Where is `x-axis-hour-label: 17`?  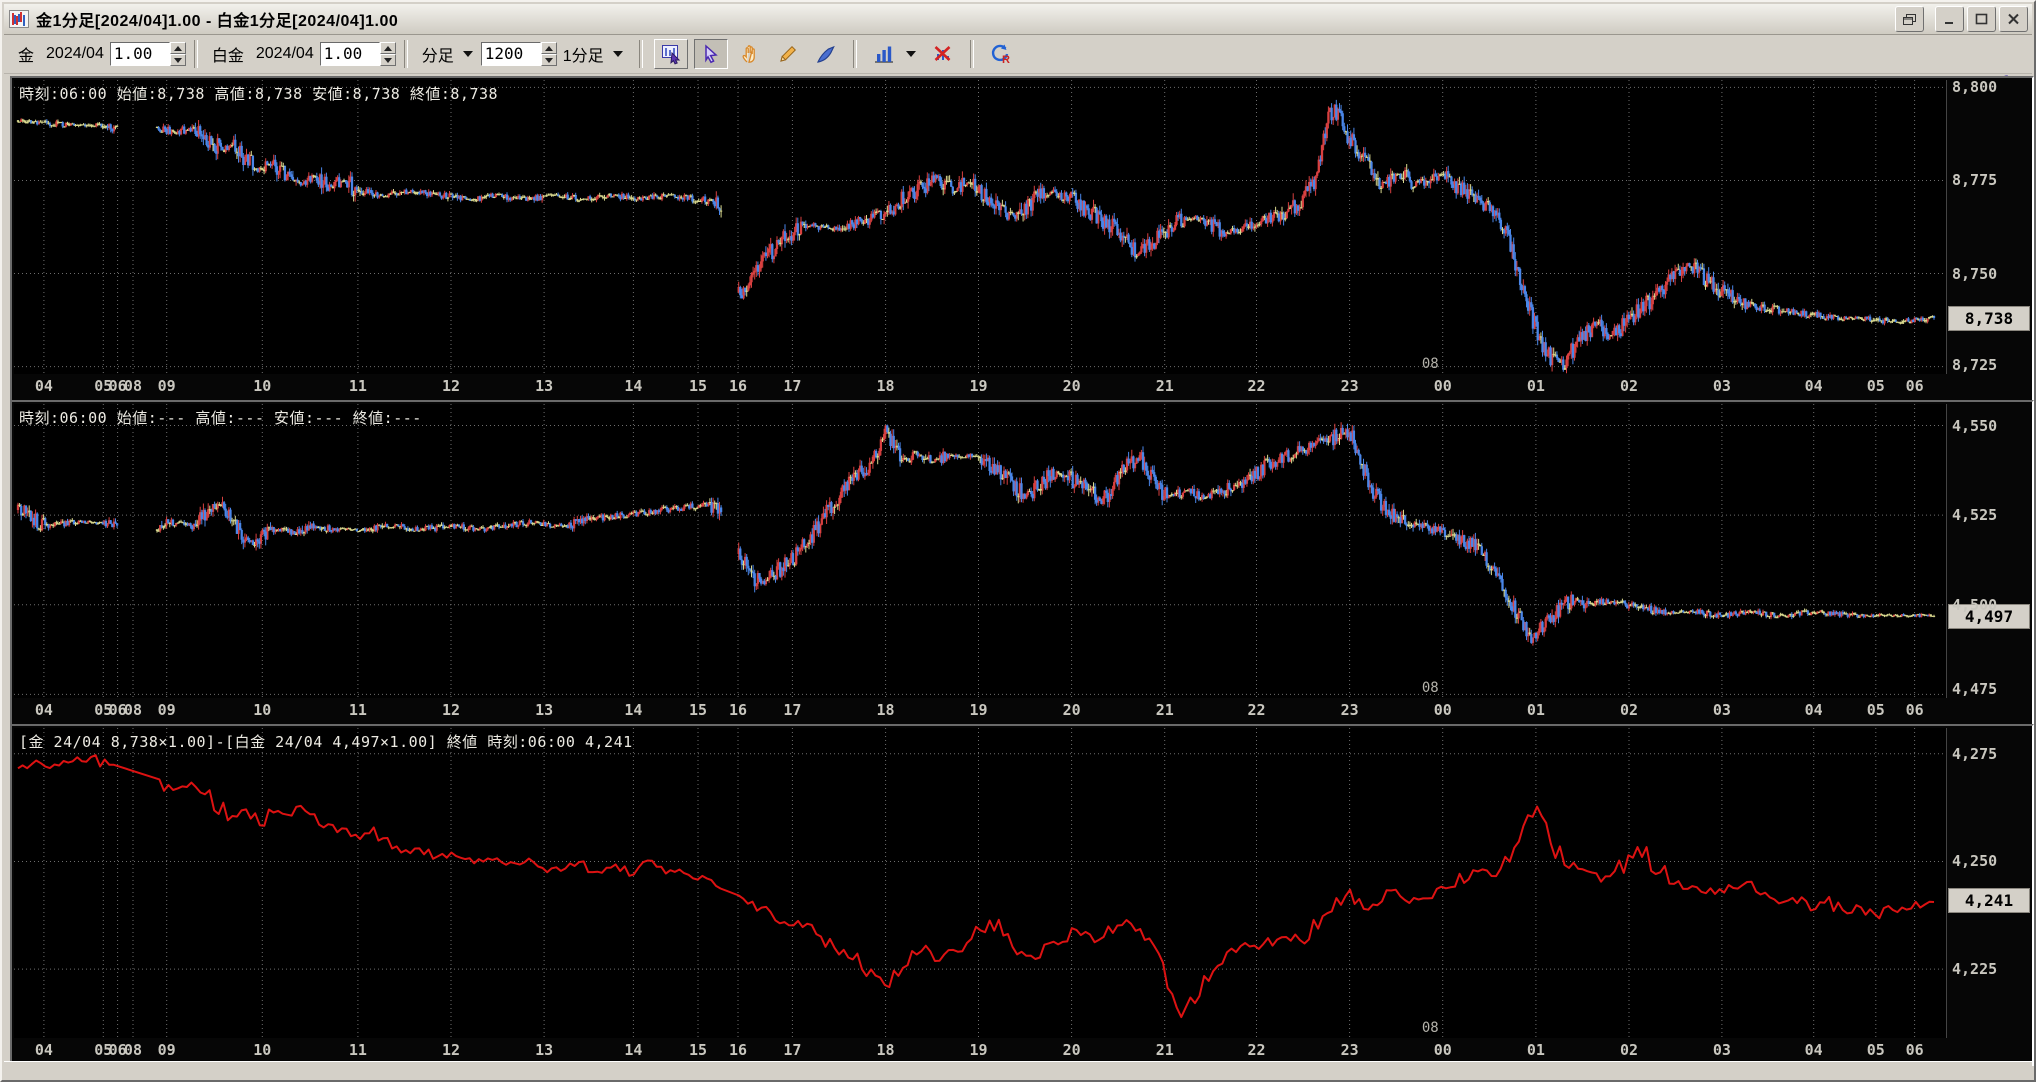
x-axis-hour-label: 17 is located at coordinates (792, 386).